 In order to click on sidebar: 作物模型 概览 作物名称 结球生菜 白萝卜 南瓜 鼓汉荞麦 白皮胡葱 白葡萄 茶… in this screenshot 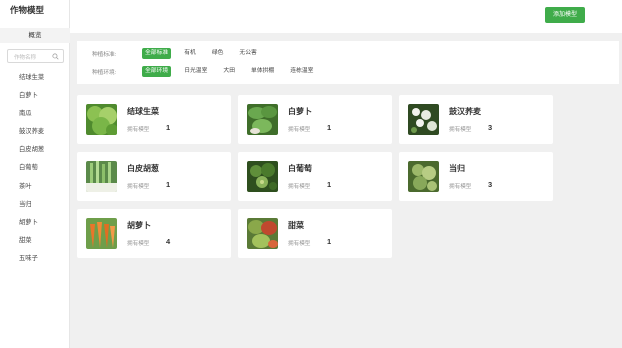, I will do `click(35, 174)`.